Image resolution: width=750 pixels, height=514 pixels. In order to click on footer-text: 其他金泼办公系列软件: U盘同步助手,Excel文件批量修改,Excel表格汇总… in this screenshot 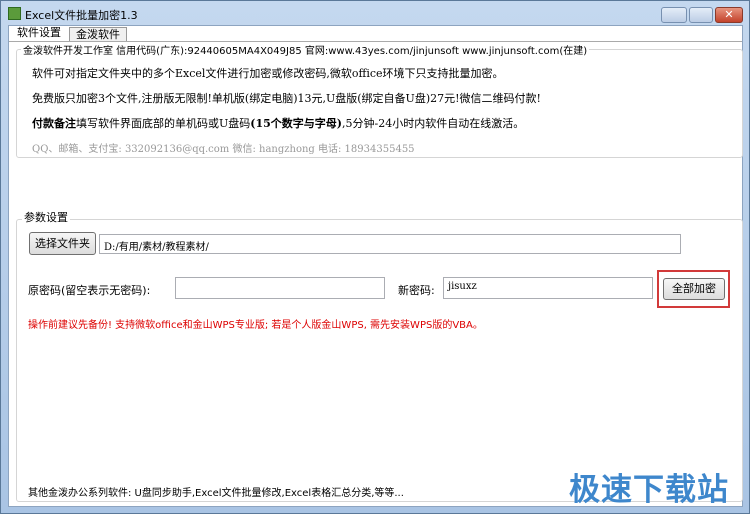, I will do `click(216, 493)`.